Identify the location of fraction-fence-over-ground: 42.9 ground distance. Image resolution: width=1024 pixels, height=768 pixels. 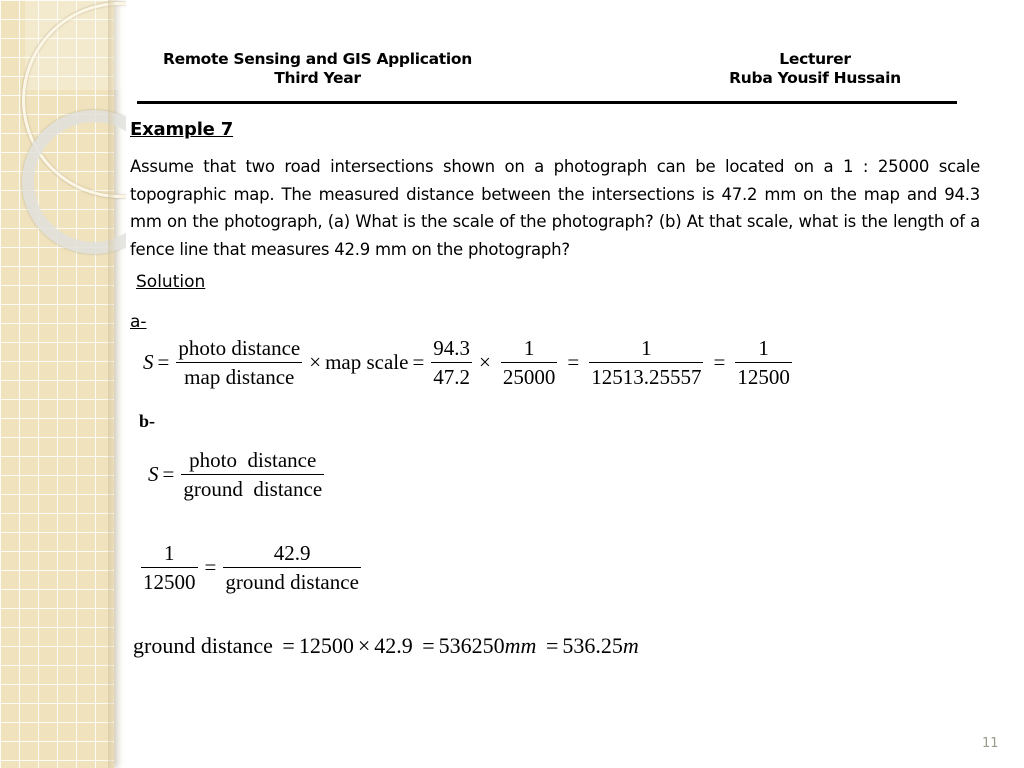
(292, 567).